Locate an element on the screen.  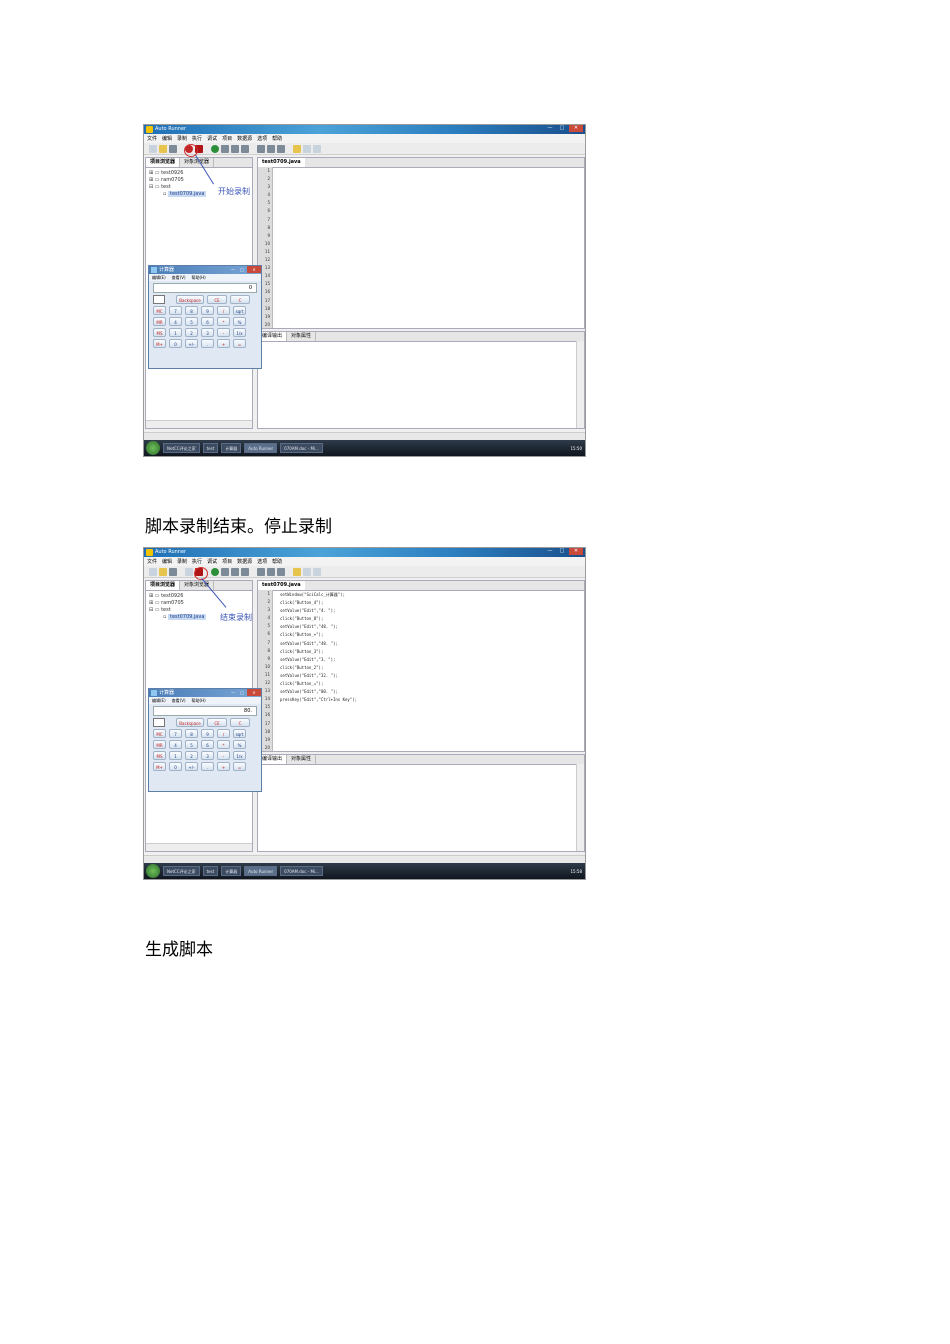
close-button: ✕ is located at coordinates (576, 128).